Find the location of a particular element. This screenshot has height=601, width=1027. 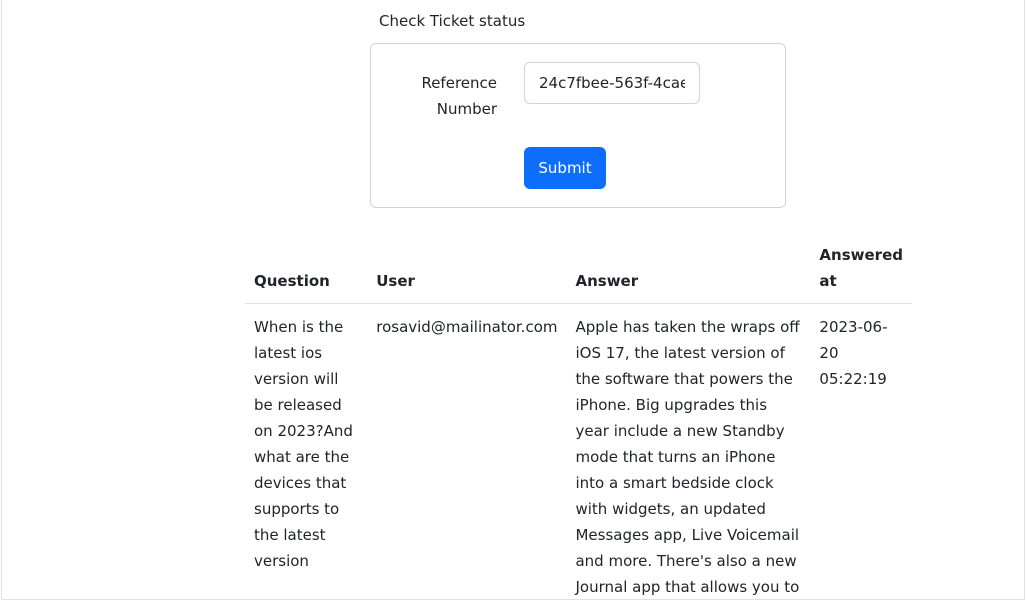

submit-button: Submit is located at coordinates (565, 168).